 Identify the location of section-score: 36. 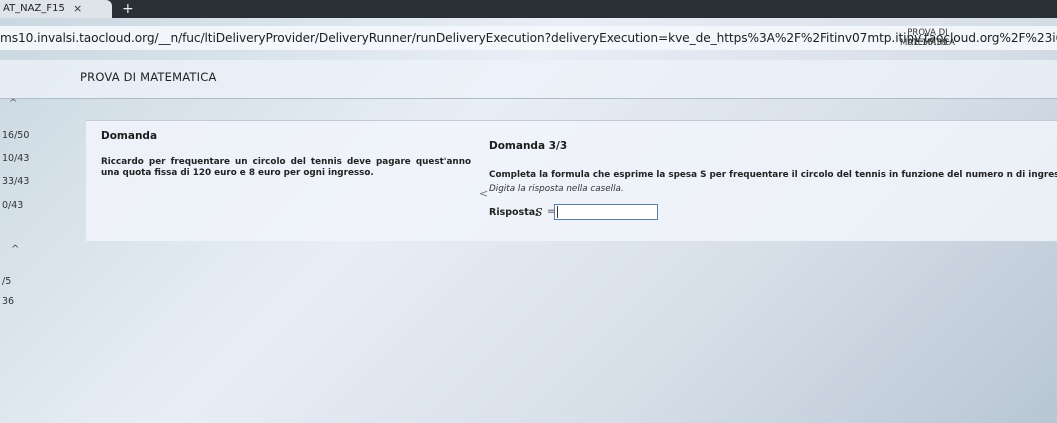
(8, 301).